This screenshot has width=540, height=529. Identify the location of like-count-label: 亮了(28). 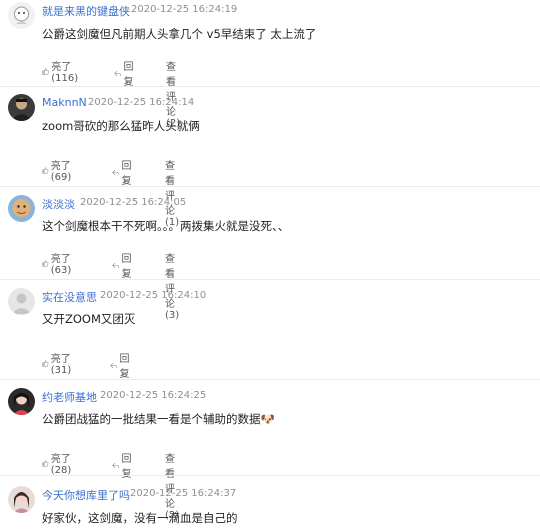
(61, 465).